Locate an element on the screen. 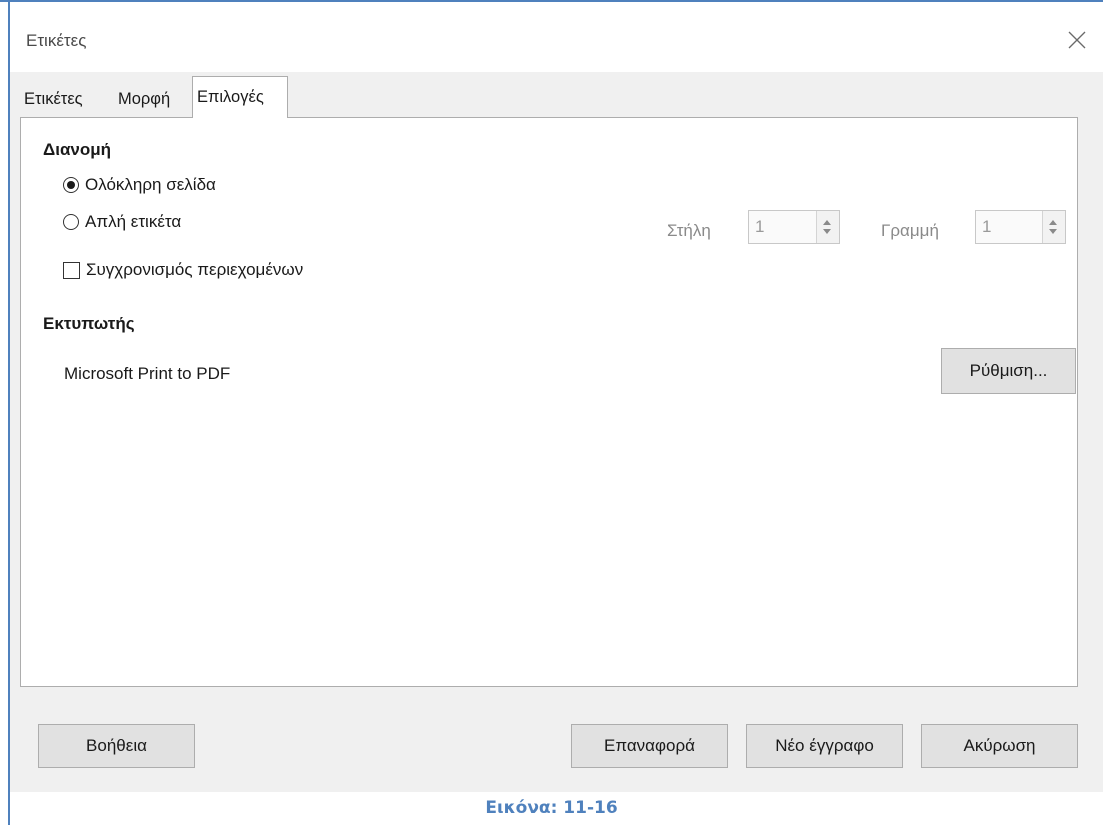 The width and height of the screenshot is (1103, 825). column-label: Στήλη is located at coordinates (689, 230).